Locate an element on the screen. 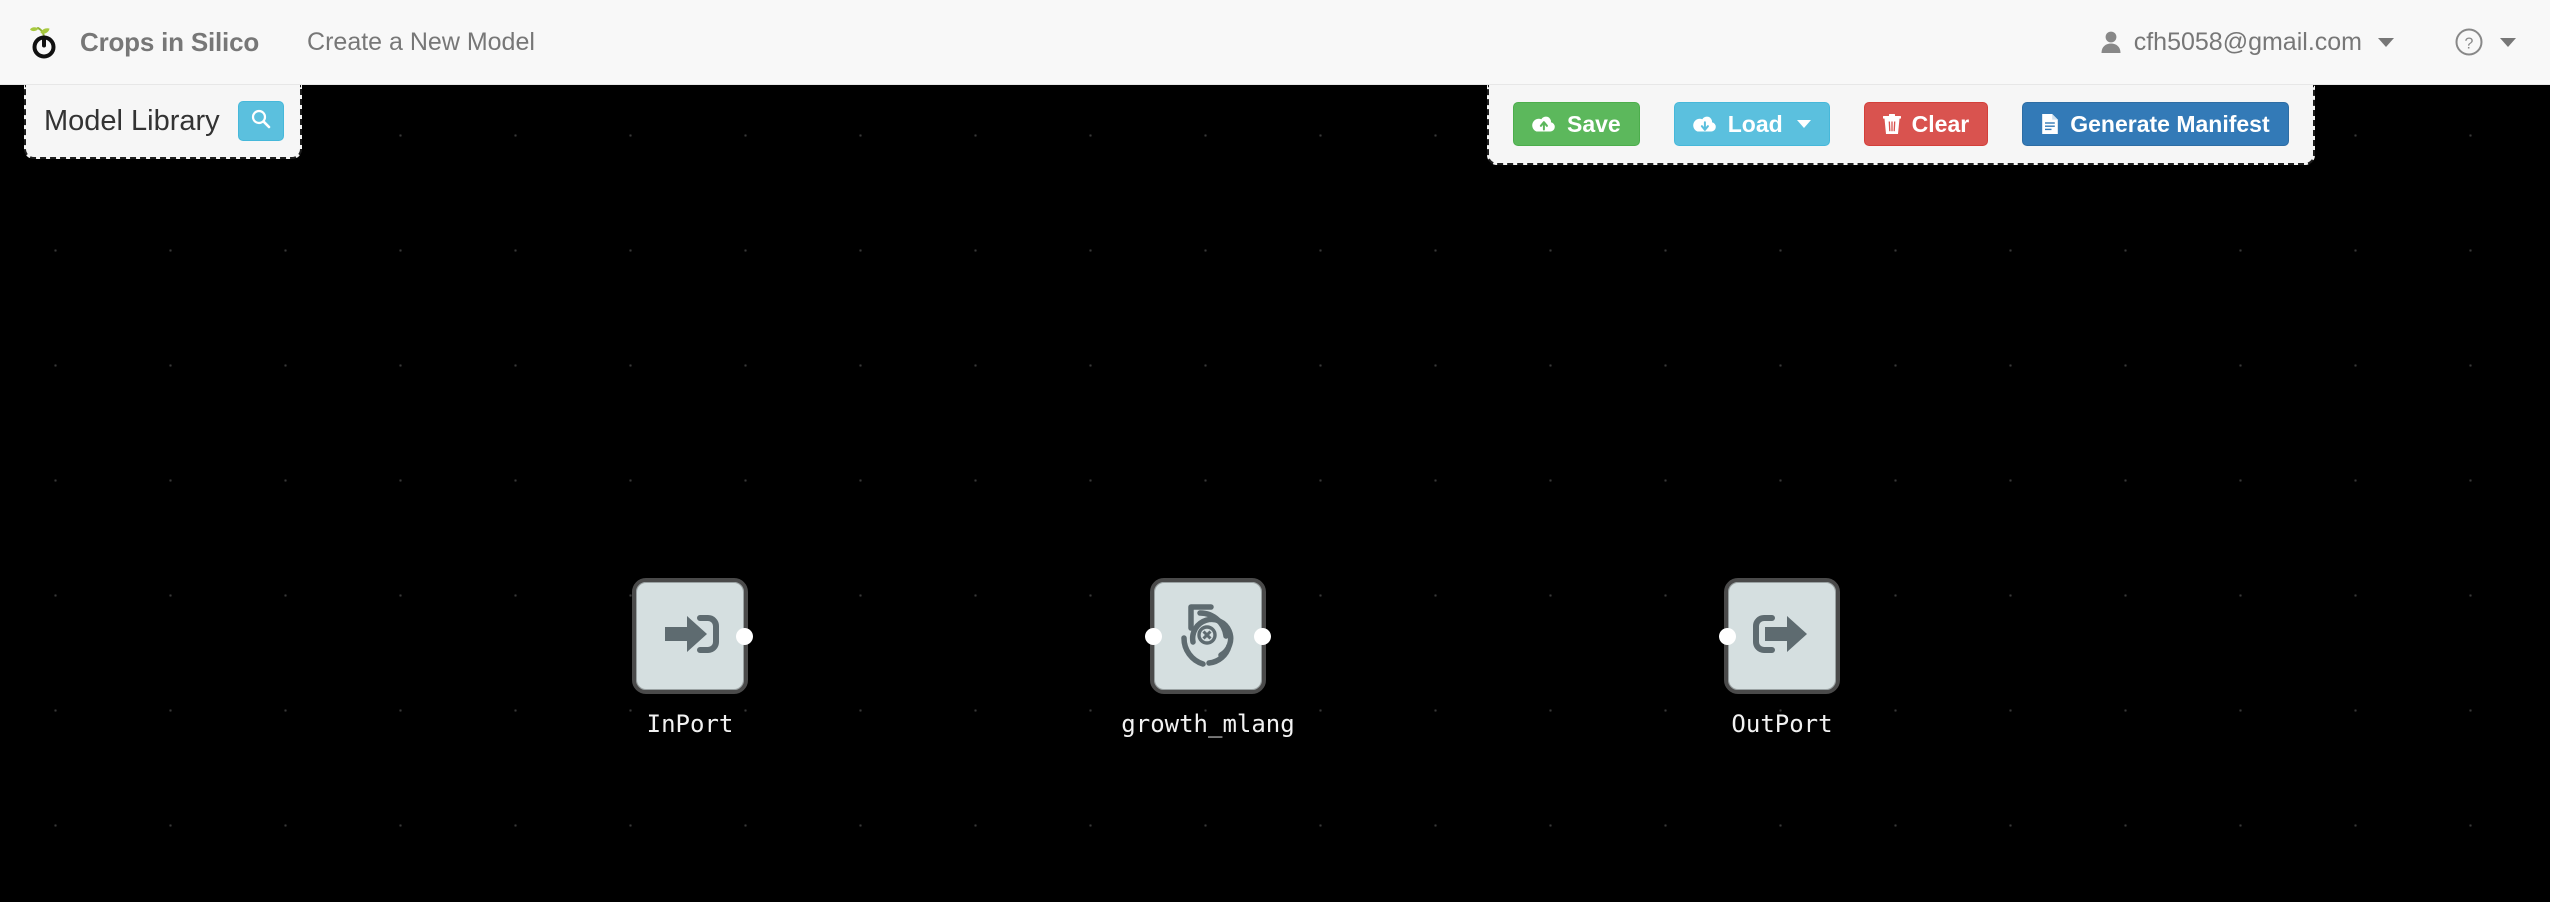  node-label: growth_mlang is located at coordinates (1208, 724).